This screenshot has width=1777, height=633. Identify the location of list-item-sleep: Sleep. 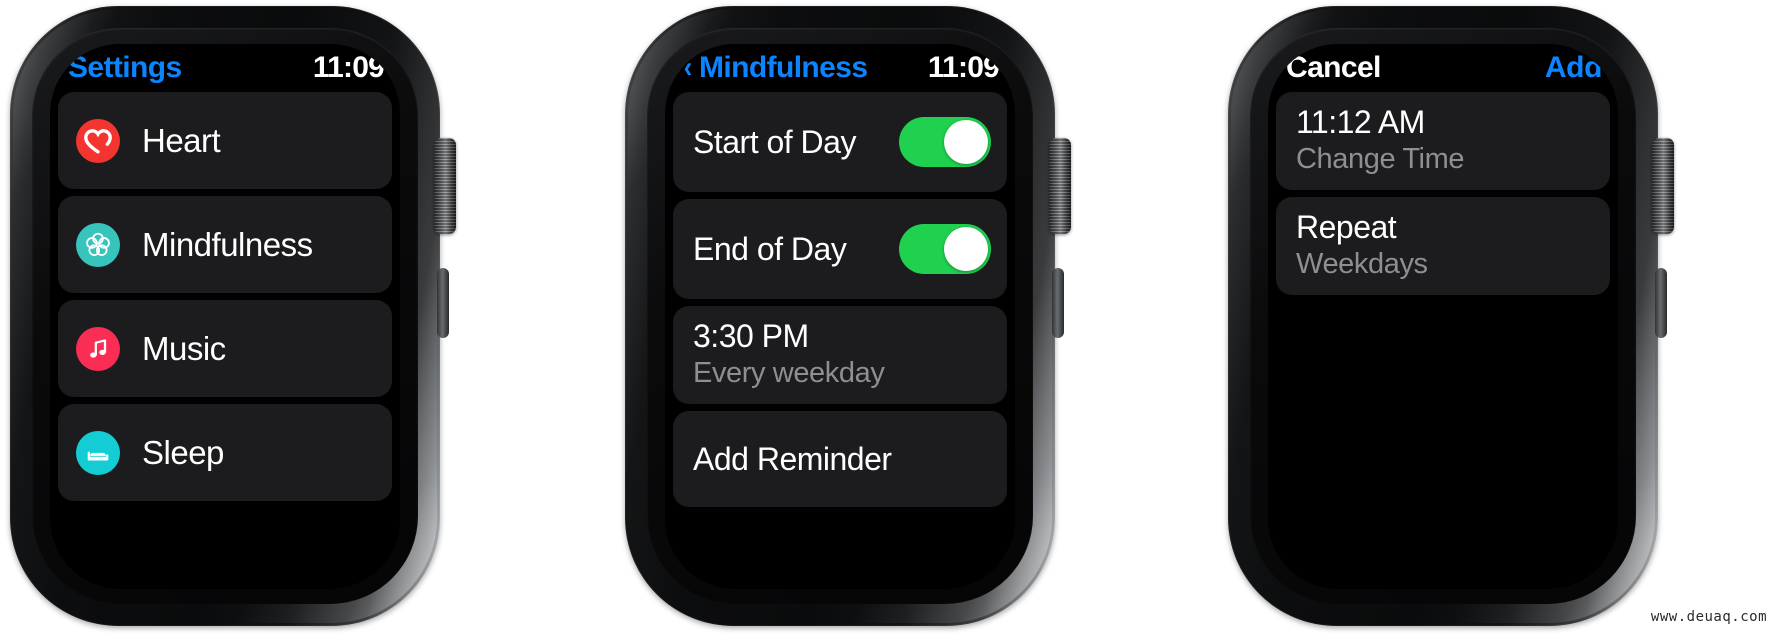
(225, 452).